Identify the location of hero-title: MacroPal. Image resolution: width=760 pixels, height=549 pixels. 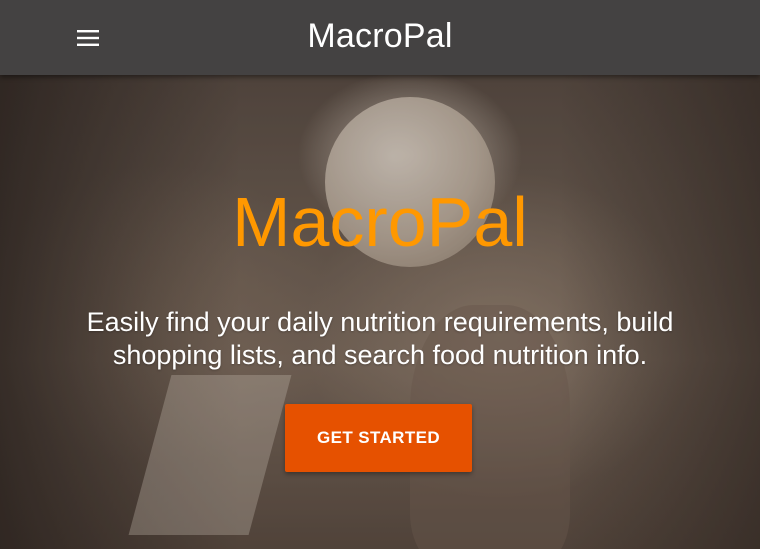
(380, 222).